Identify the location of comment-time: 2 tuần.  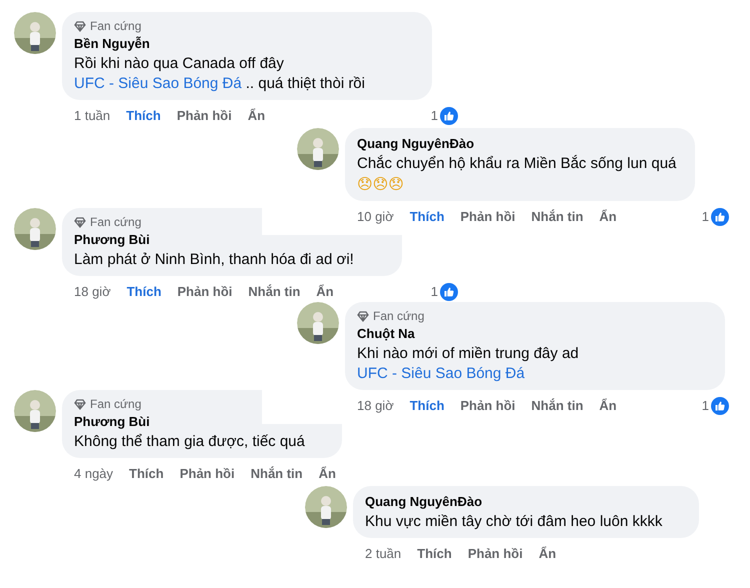
(383, 554).